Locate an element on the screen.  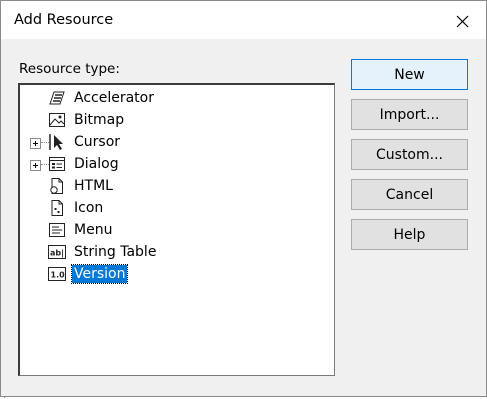
accelerator-icon is located at coordinates (57, 98).